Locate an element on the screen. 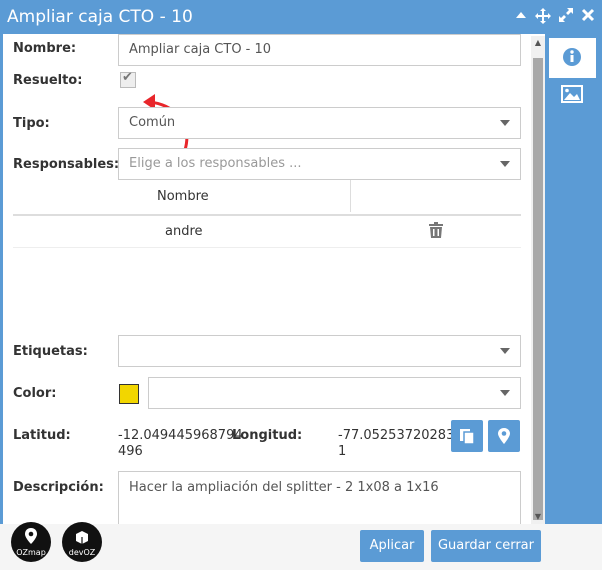  copy-coordinates-button is located at coordinates (467, 436).